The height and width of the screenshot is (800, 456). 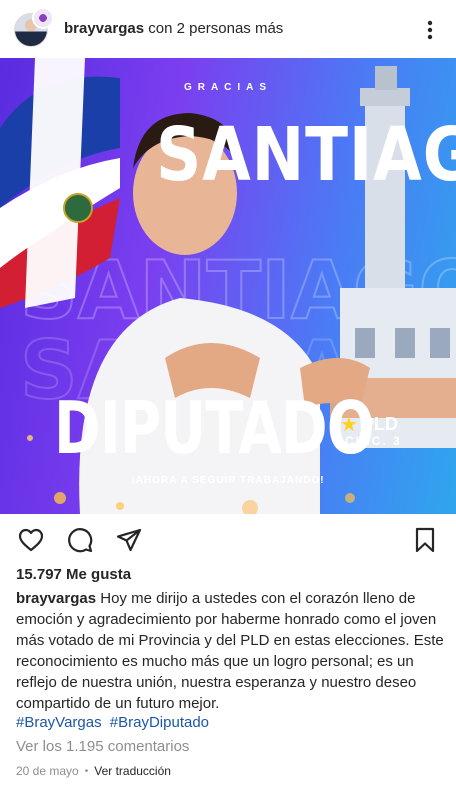 What do you see at coordinates (132, 771) in the screenshot?
I see `translate-link: Ver traducción` at bounding box center [132, 771].